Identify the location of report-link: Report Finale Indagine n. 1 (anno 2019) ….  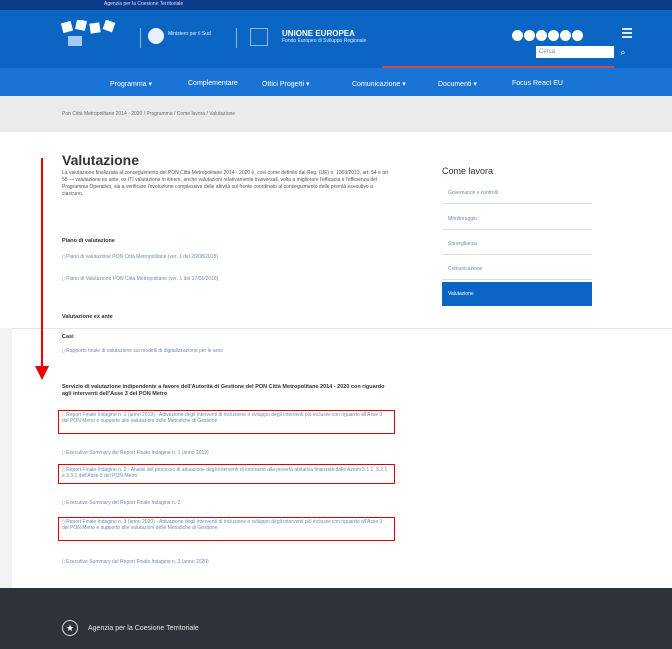
(226, 418).